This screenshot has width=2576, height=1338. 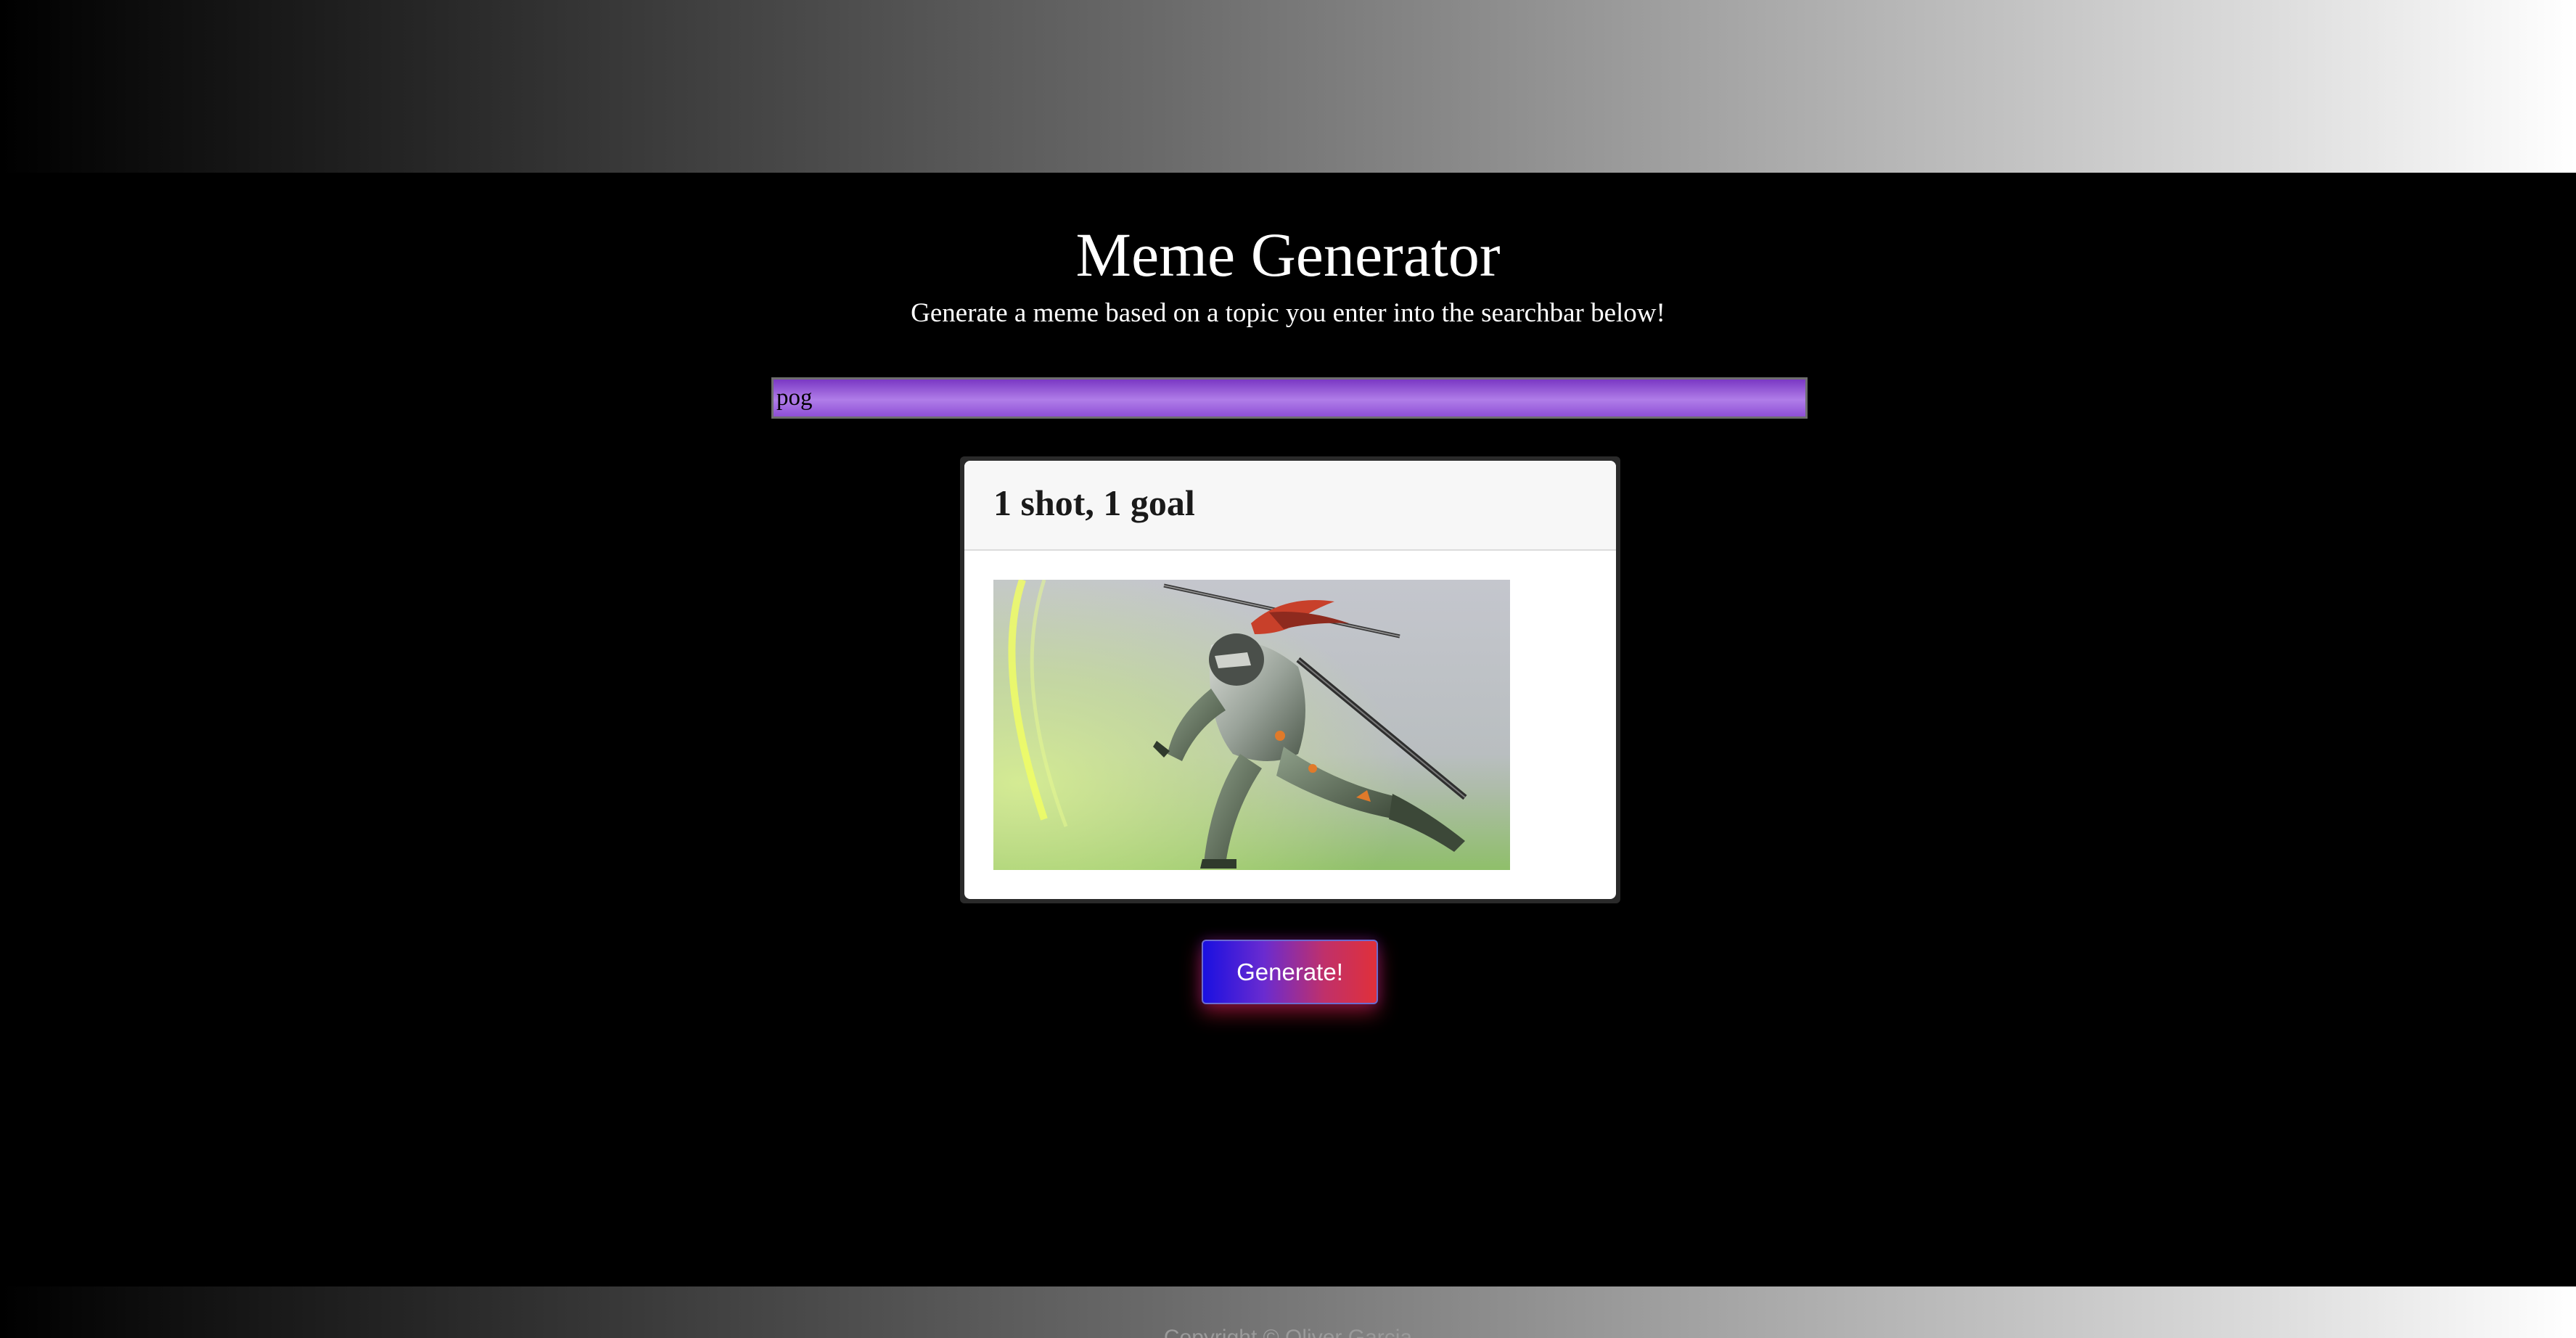 I want to click on generate-button: Generate!, so click(x=1290, y=972).